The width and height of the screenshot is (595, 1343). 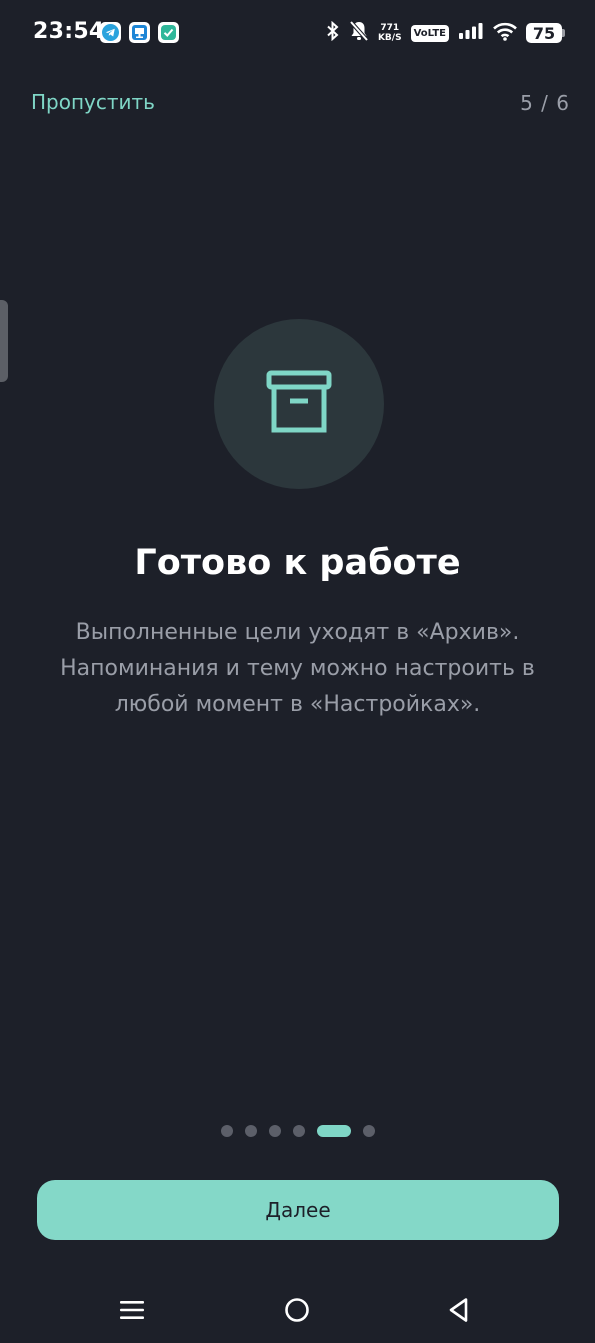 What do you see at coordinates (132, 1310) in the screenshot?
I see `menu-icon` at bounding box center [132, 1310].